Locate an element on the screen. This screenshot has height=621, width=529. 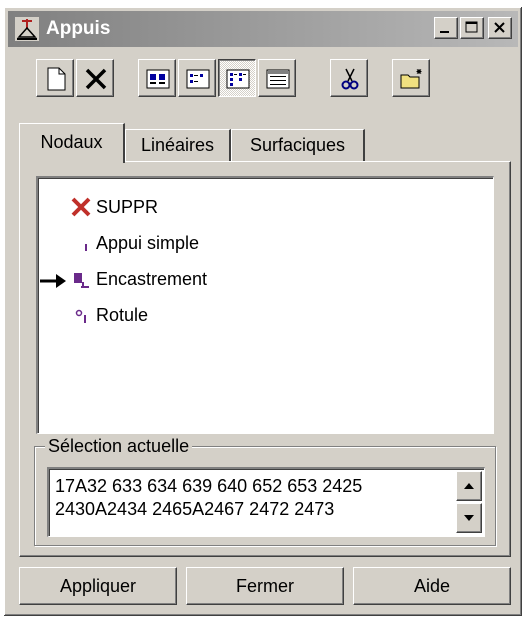
delete-x-icon is located at coordinates (96, 79).